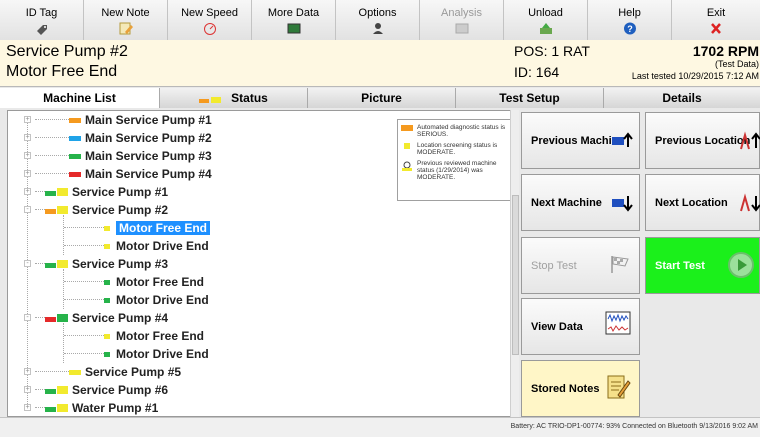 The height and width of the screenshot is (437, 760). I want to click on options-button: Options, so click(378, 20).